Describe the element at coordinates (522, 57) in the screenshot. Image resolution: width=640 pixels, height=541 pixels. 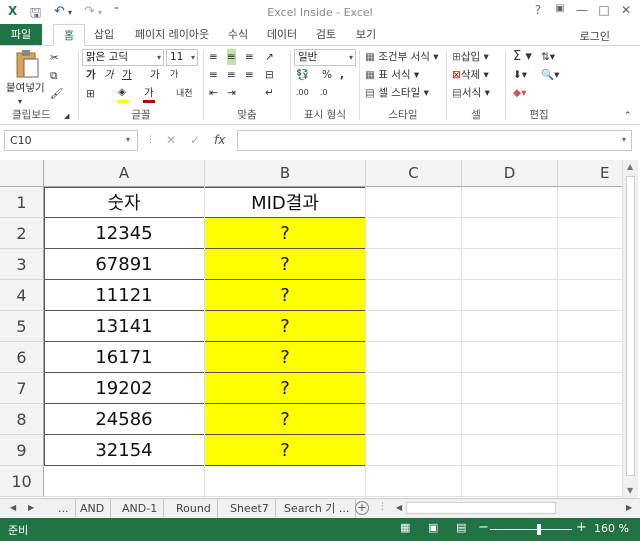
I see `autosum-icon: Σ ▾` at that location.